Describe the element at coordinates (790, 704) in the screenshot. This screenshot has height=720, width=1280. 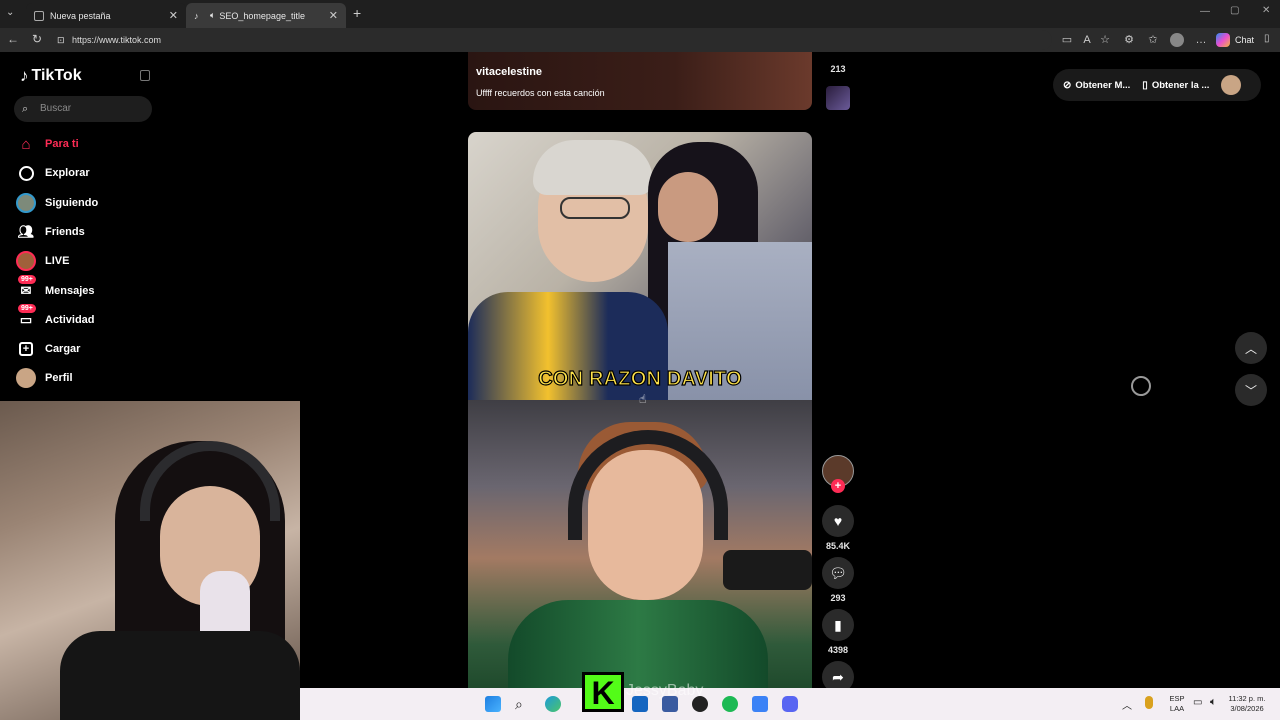
I see `discord-icon` at that location.